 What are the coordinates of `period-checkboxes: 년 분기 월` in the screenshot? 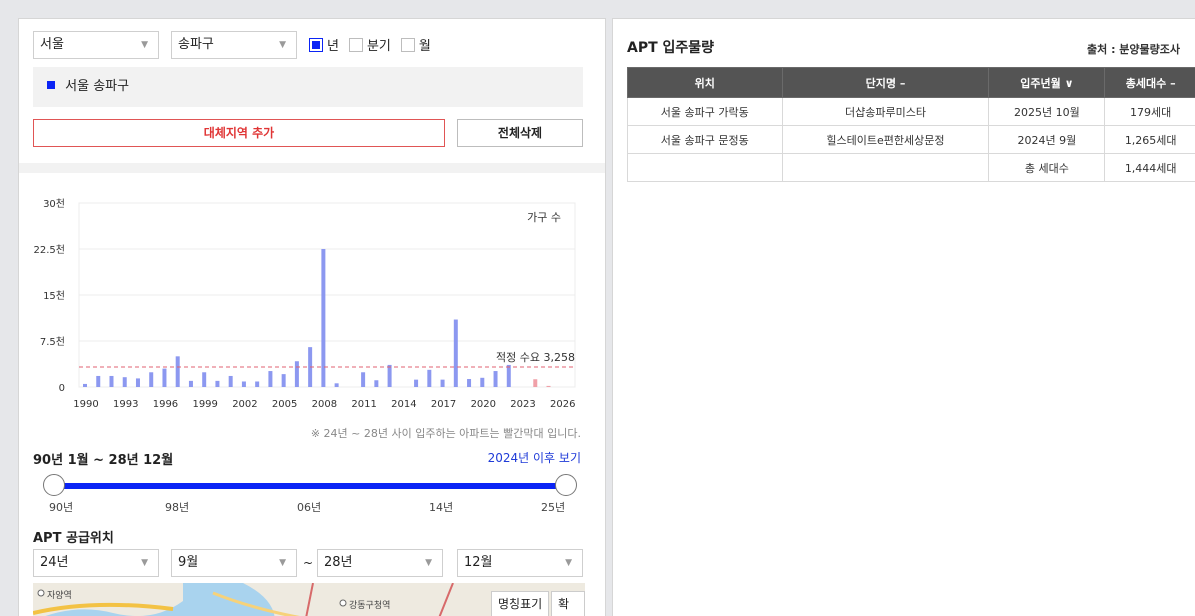 It's located at (373, 44).